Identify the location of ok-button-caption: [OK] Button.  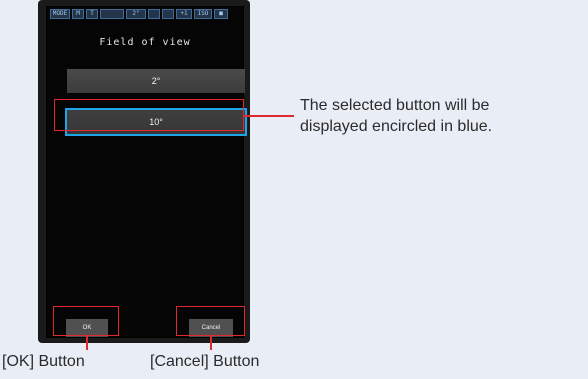
(43, 361).